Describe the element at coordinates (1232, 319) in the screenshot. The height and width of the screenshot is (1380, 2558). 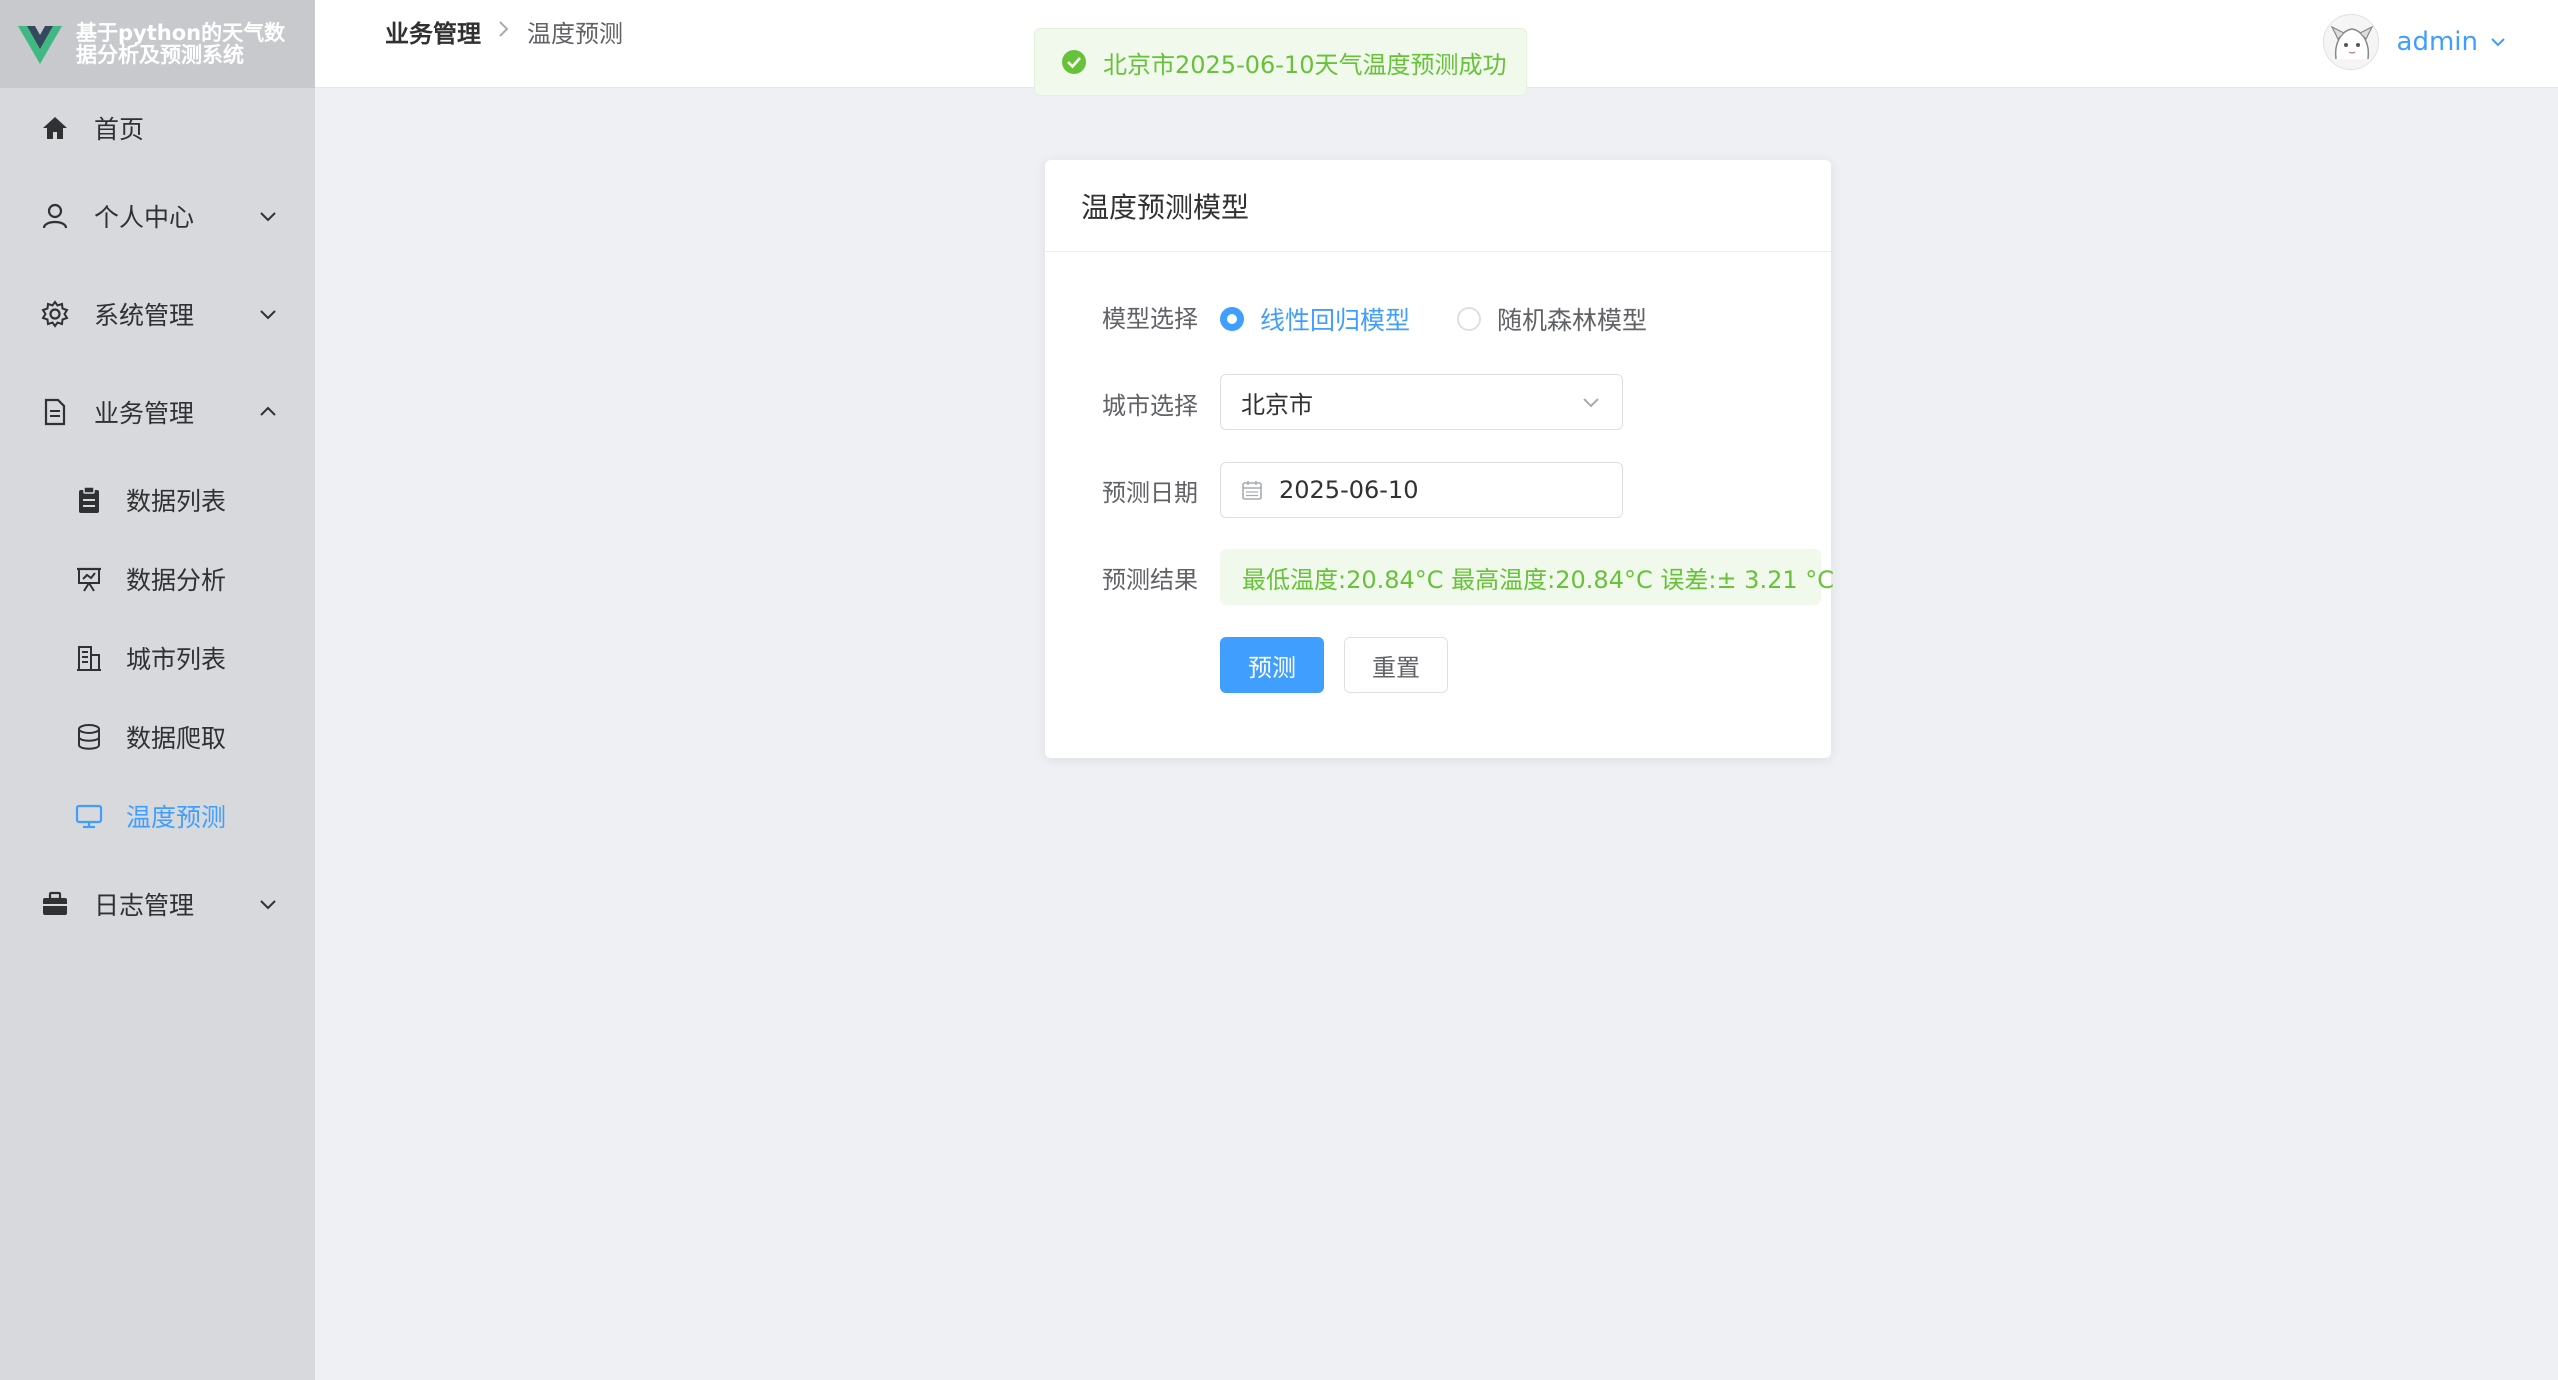
I see `radio-checked-icon` at that location.